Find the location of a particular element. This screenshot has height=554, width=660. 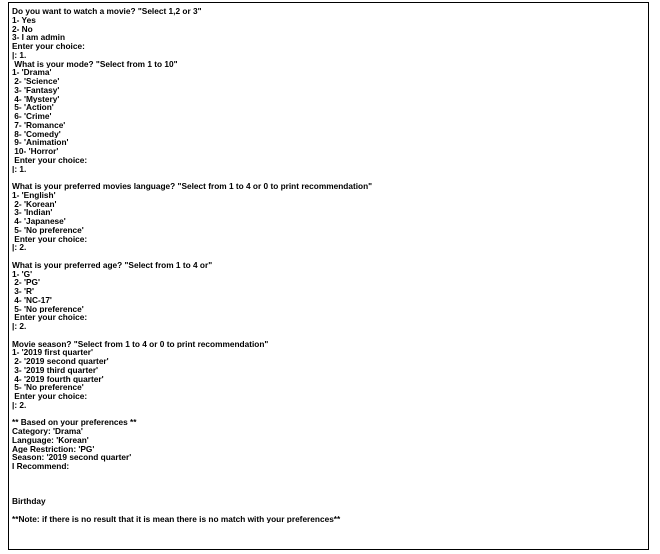

console-line: 7- 'Romance' is located at coordinates (39, 125).